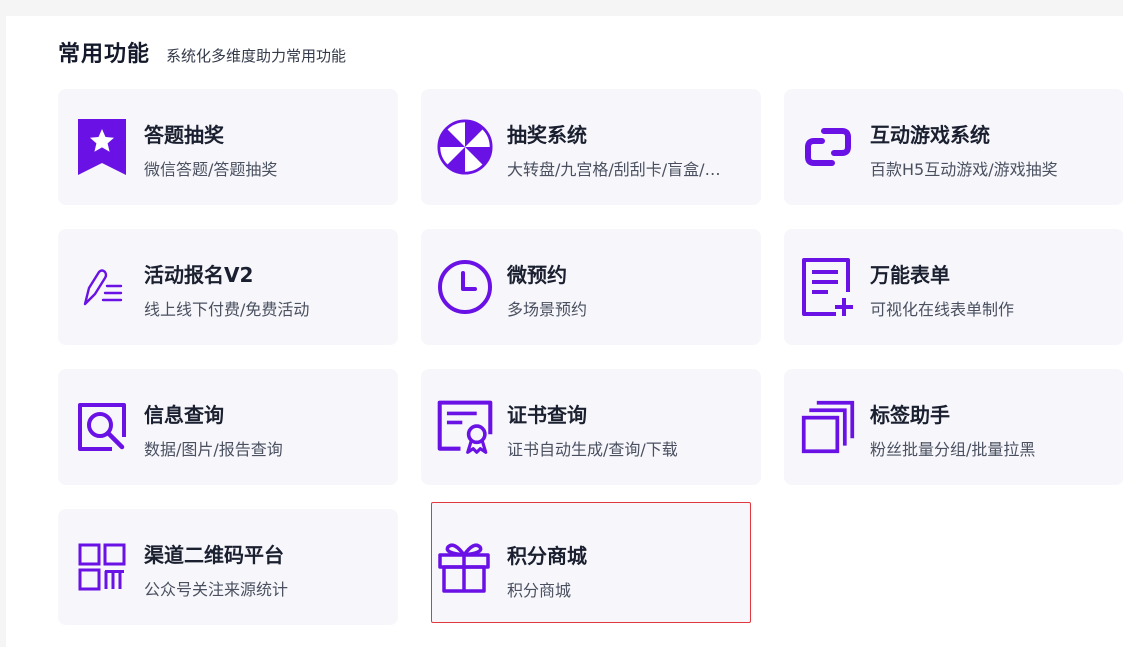  I want to click on certificate-icon, so click(465, 427).